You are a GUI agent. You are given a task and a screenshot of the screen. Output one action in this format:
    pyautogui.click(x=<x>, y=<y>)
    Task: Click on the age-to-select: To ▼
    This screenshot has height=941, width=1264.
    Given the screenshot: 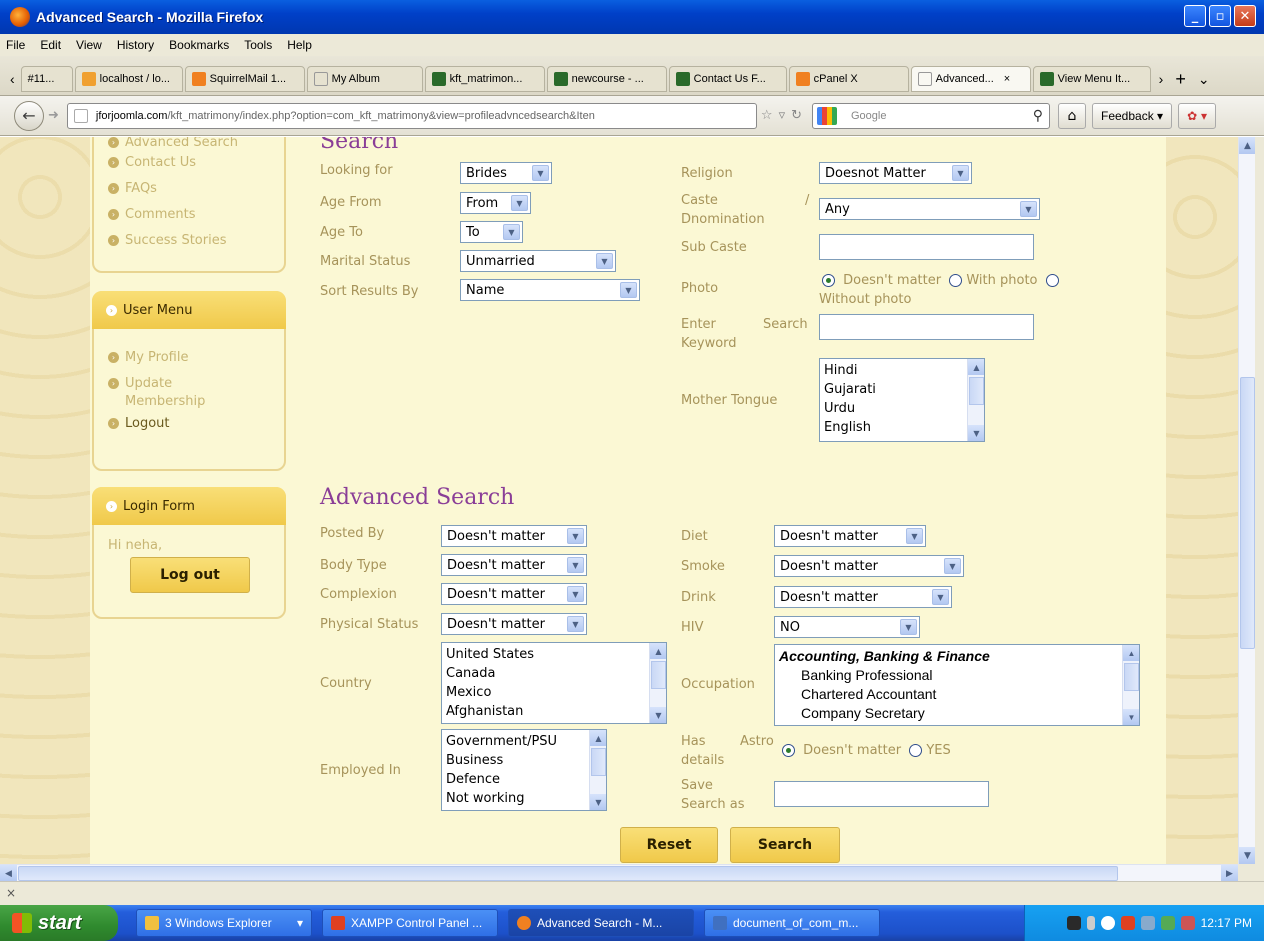 What is the action you would take?
    pyautogui.click(x=491, y=232)
    